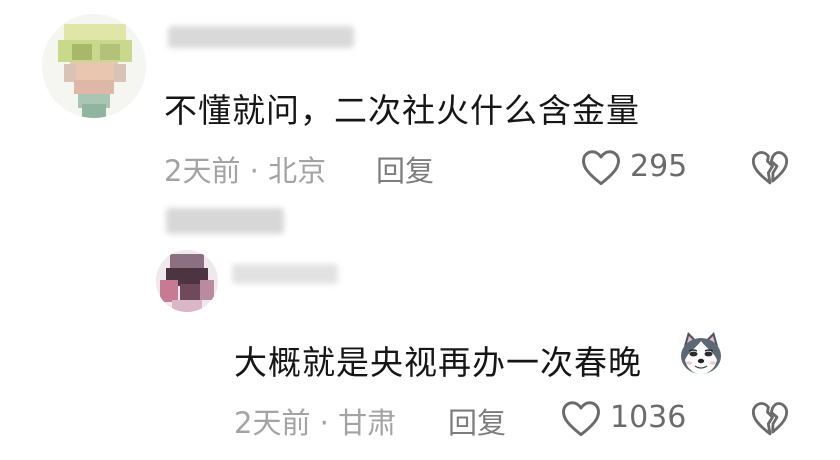 This screenshot has width=840, height=460. What do you see at coordinates (272, 423) in the screenshot?
I see `reply-time: 2天前` at bounding box center [272, 423].